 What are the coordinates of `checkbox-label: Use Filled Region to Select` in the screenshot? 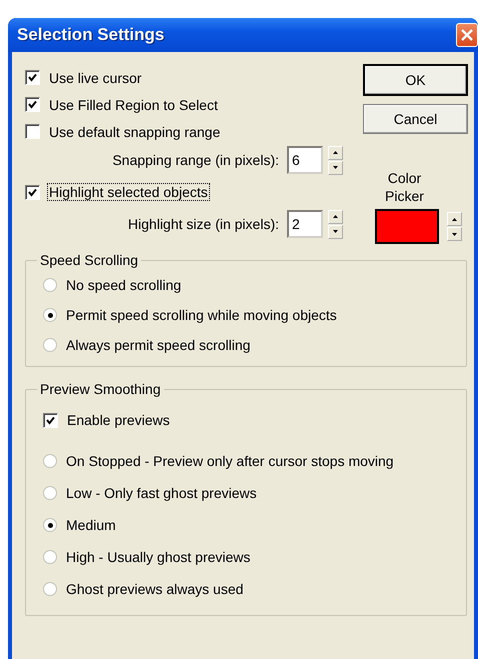 It's located at (133, 104).